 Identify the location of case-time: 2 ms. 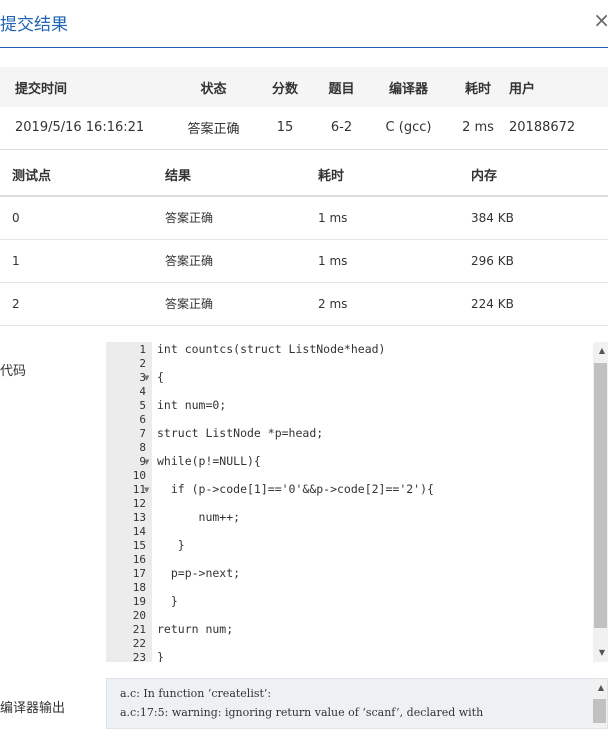
(394, 304).